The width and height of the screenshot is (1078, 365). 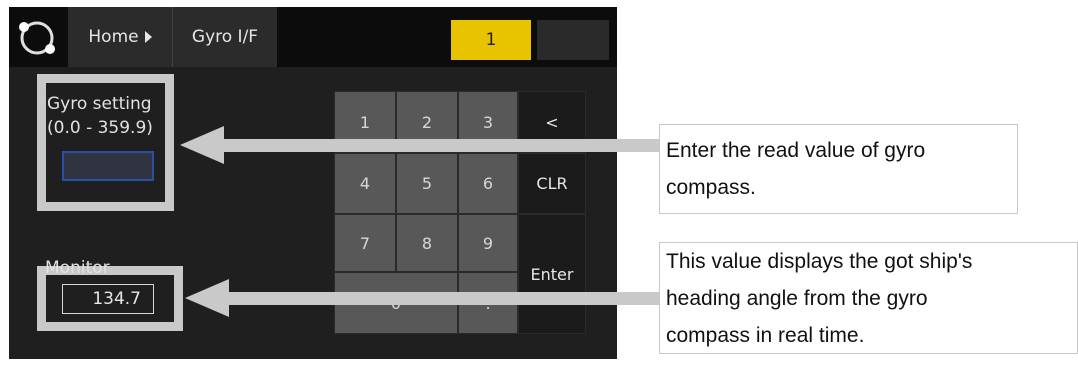 What do you see at coordinates (488, 243) in the screenshot?
I see `key-9: 9` at bounding box center [488, 243].